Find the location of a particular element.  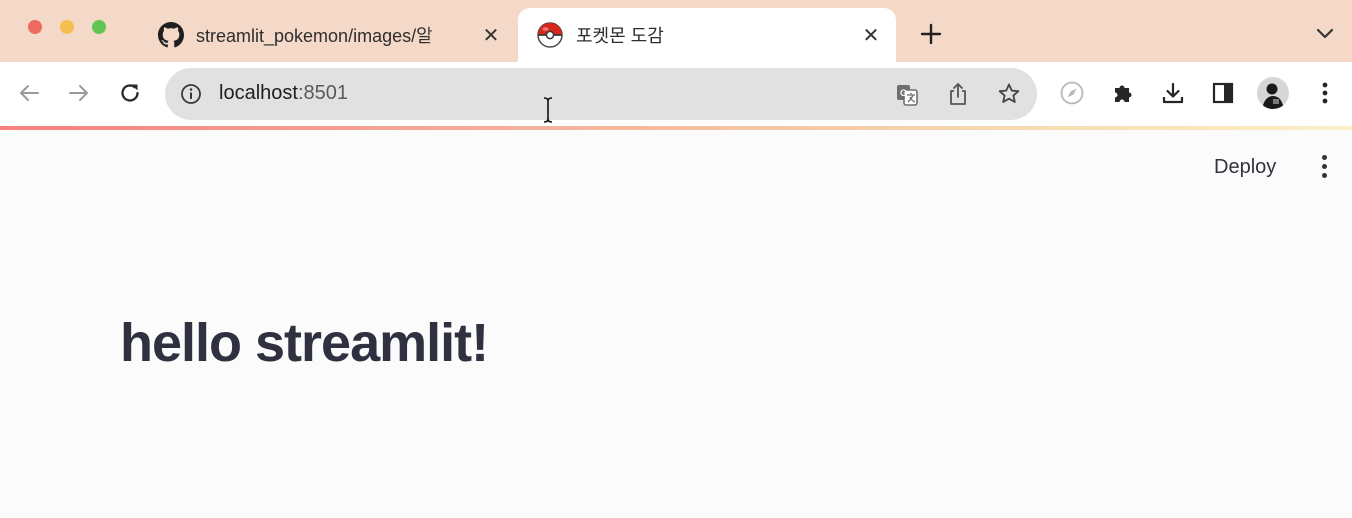

address-url: localhost:8501 is located at coordinates (283, 93).